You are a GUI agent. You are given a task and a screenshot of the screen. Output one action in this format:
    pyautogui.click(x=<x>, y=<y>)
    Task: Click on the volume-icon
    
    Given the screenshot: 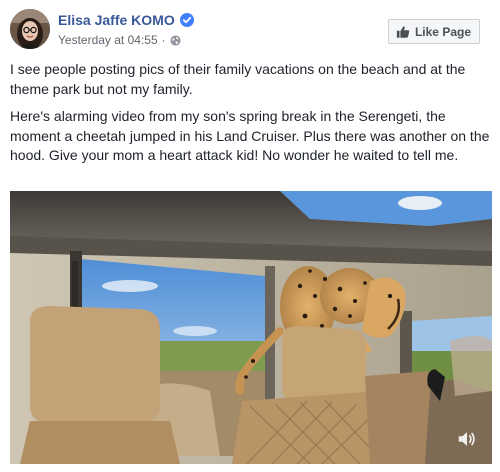 What is the action you would take?
    pyautogui.click(x=467, y=439)
    